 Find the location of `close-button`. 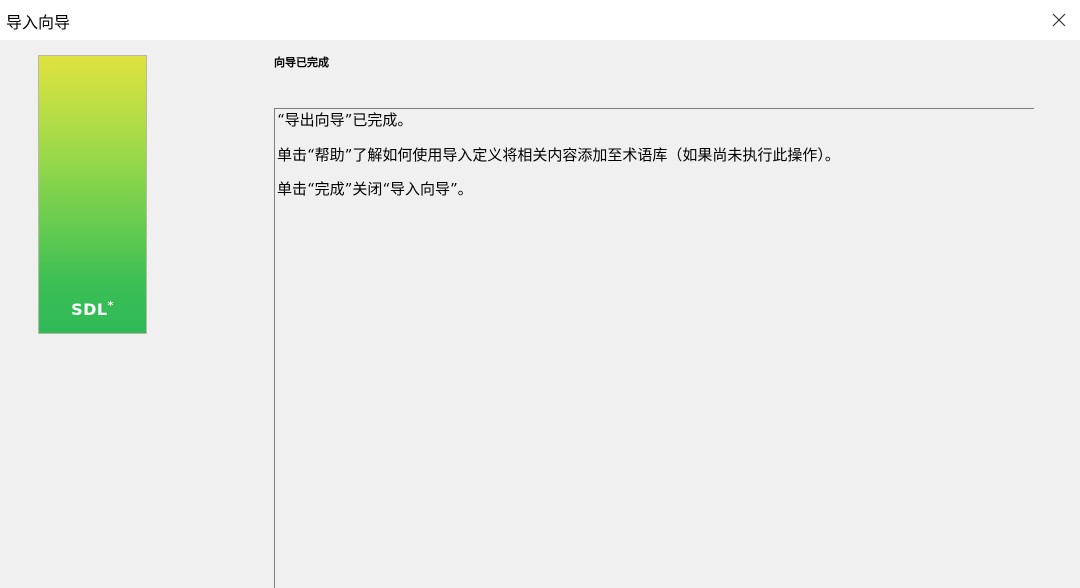

close-button is located at coordinates (1058, 20).